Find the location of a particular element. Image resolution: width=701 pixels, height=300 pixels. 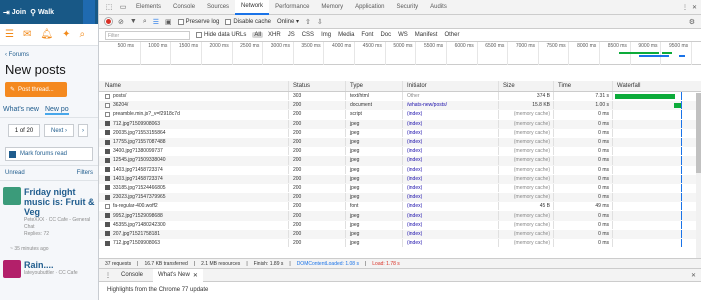

col-initiator: Initiator is located at coordinates (451, 86).